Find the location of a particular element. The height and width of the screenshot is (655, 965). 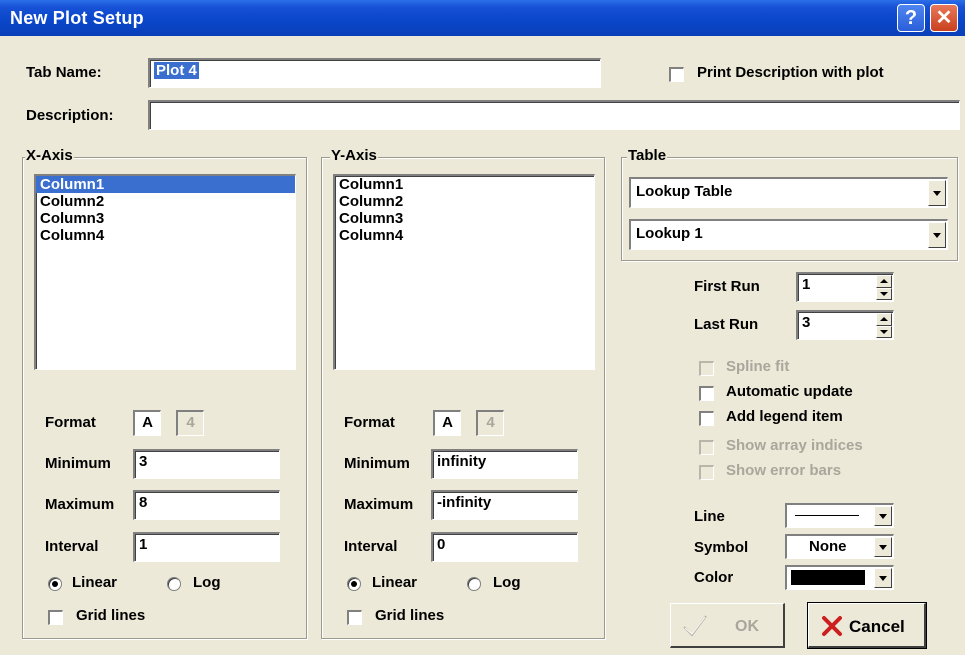

table-type-select: Lookup Table is located at coordinates (788, 192).